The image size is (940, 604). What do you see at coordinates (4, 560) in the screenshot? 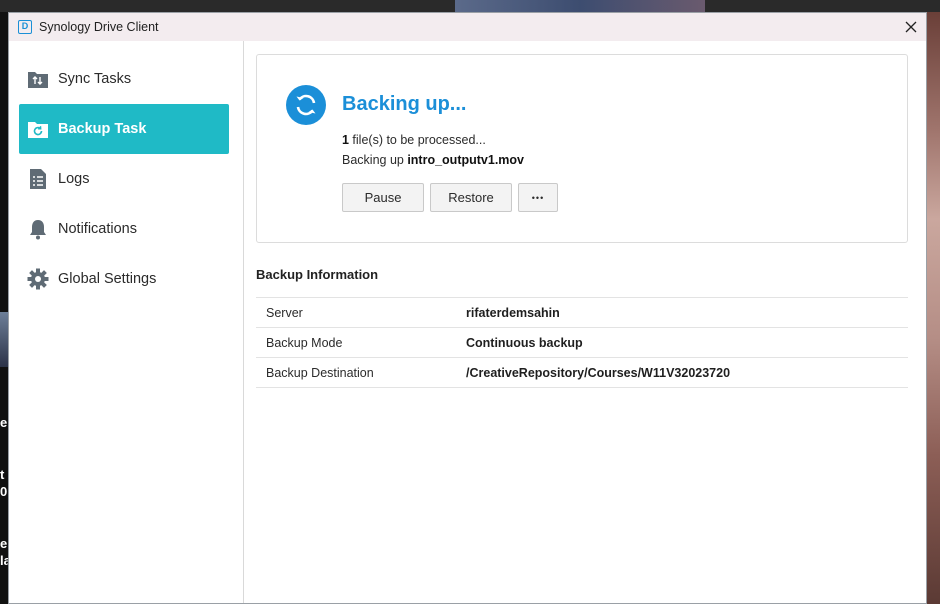
I see `background-text: la` at bounding box center [4, 560].